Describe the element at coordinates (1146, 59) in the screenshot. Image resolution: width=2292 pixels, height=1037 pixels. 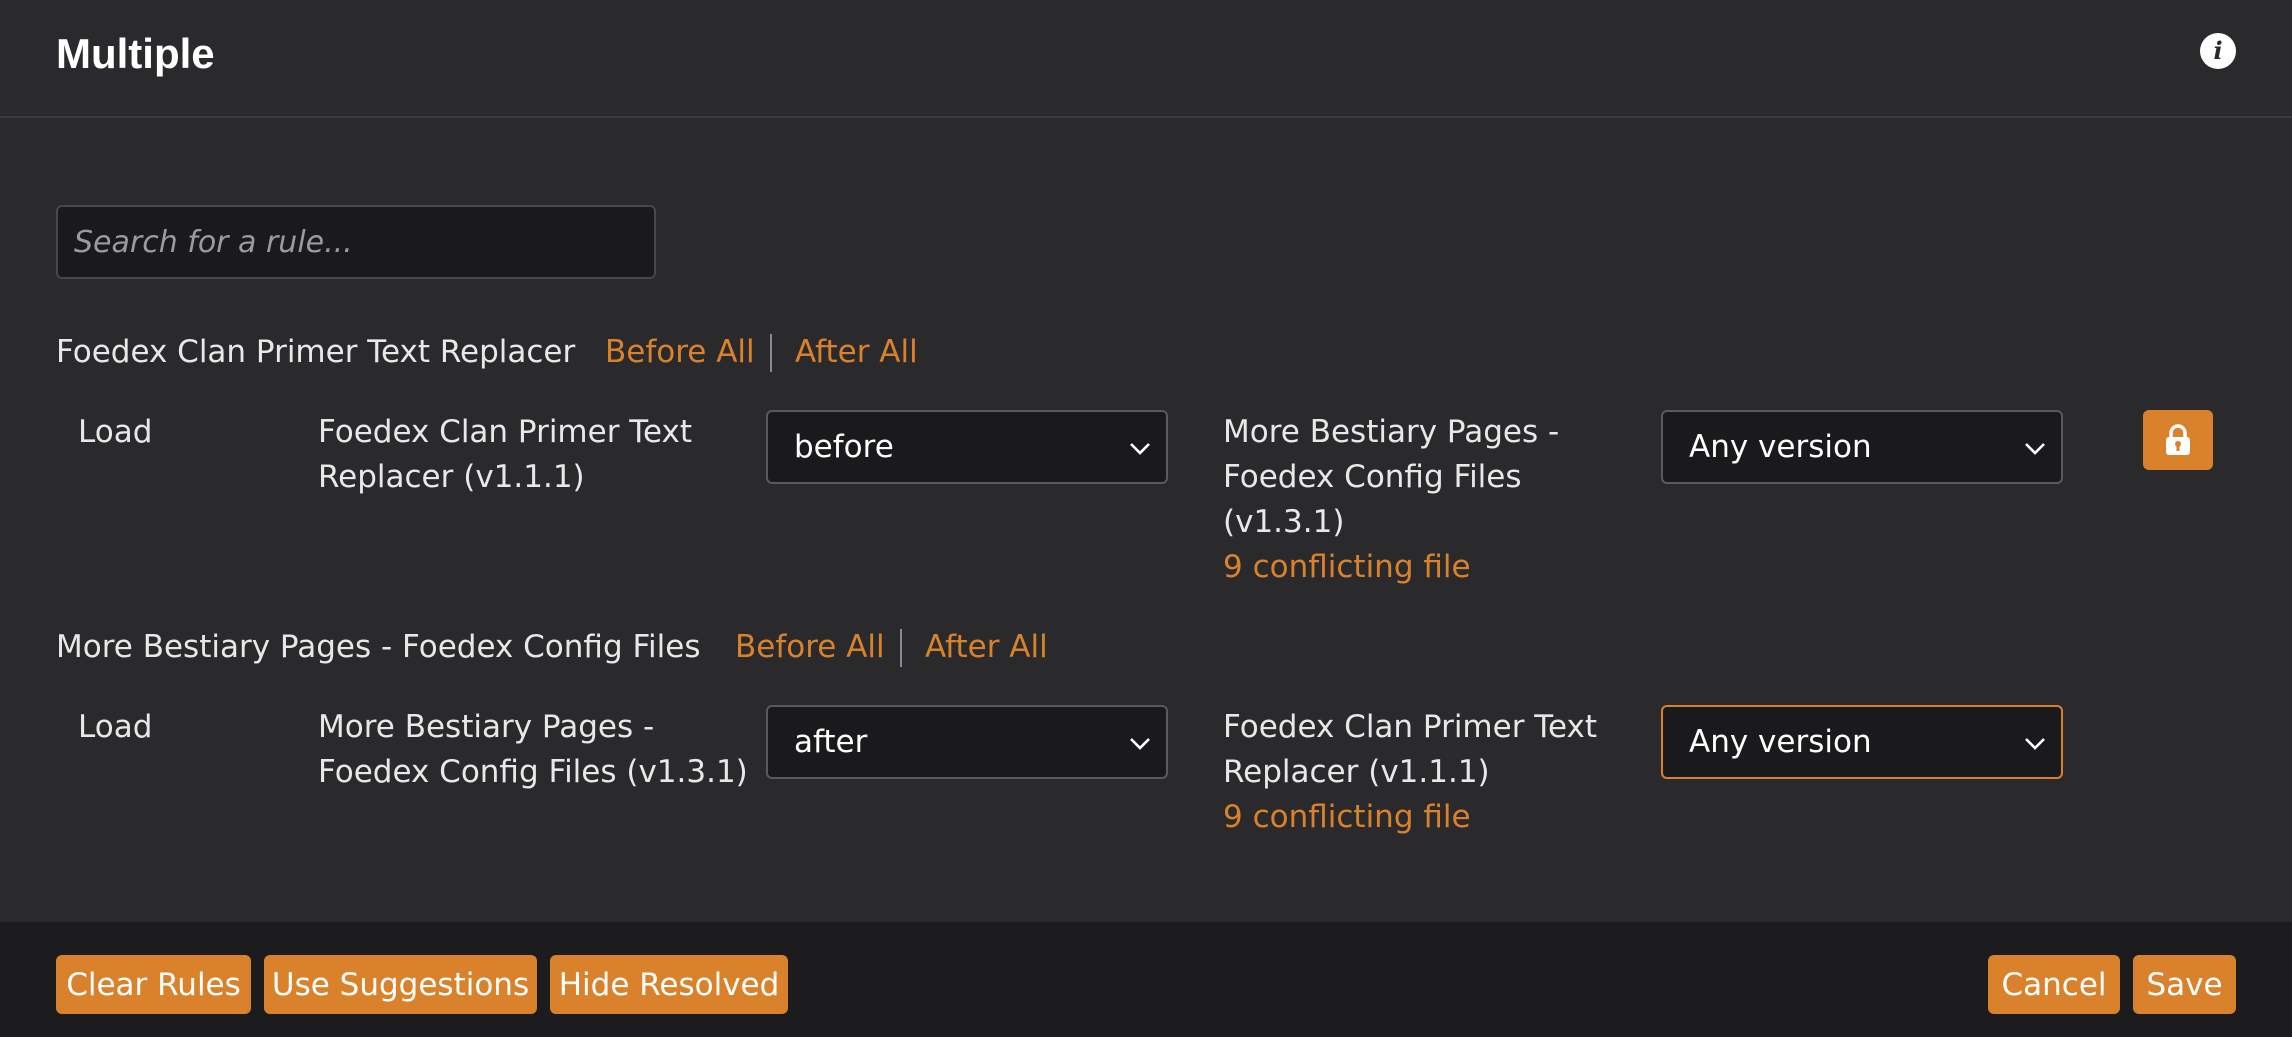
I see `dialog-header: Multiple i` at that location.